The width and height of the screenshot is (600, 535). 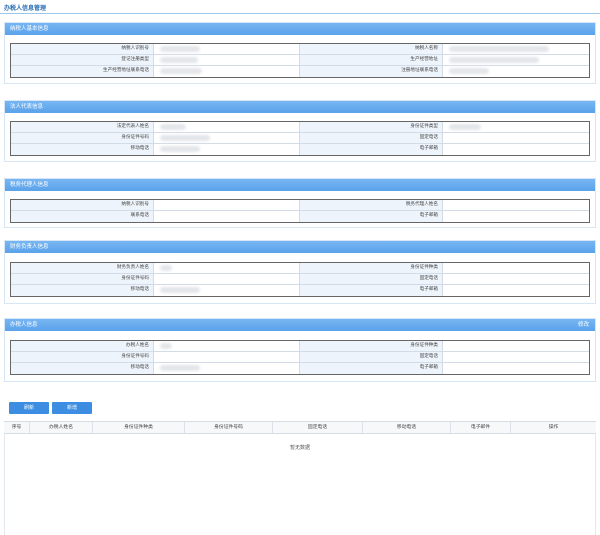 I want to click on finance-email-value, so click(x=516, y=290).